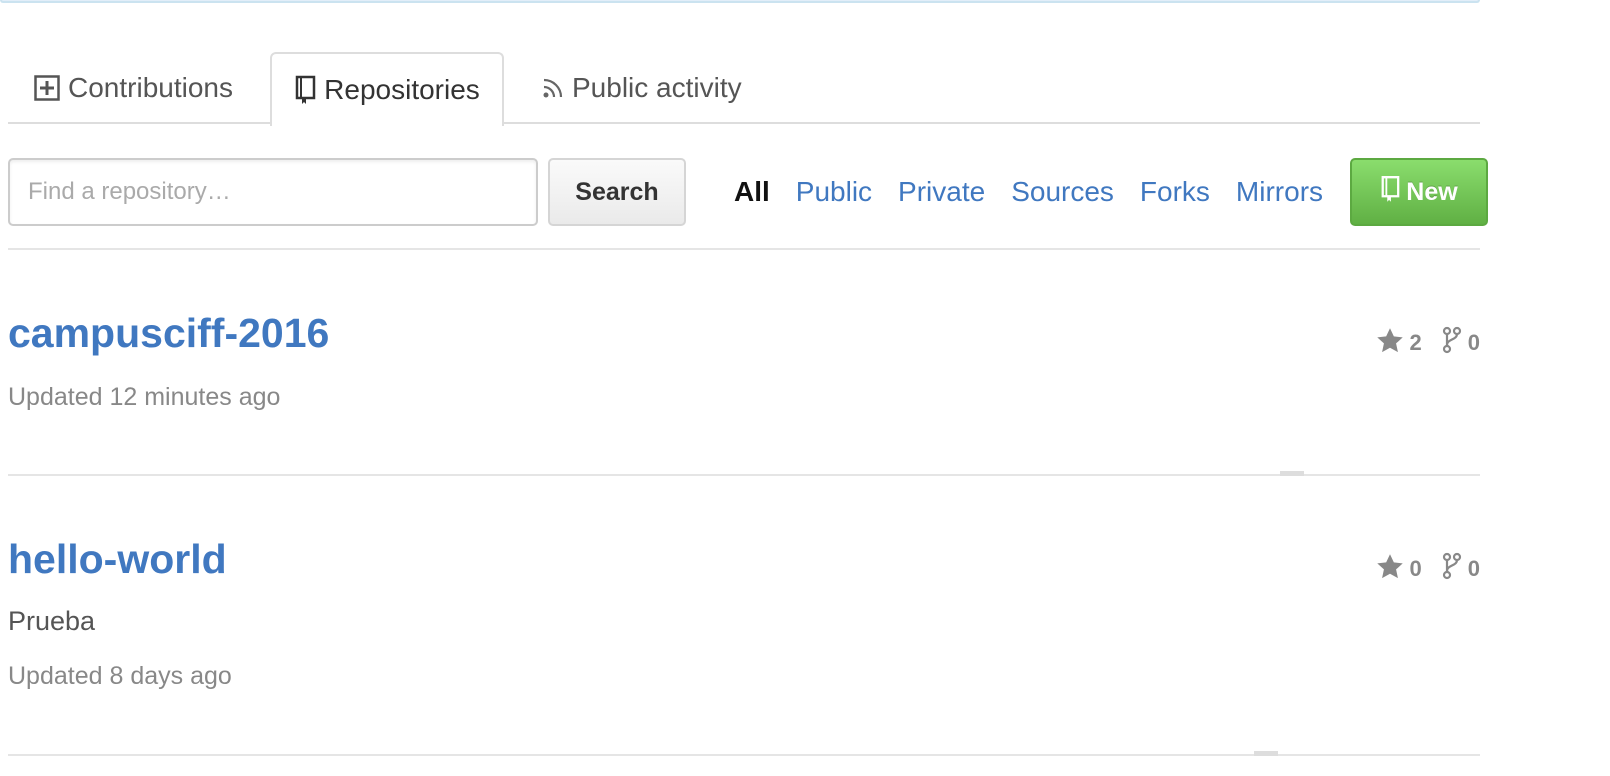  I want to click on repo-updated-time: Updated 8 days ago, so click(120, 676).